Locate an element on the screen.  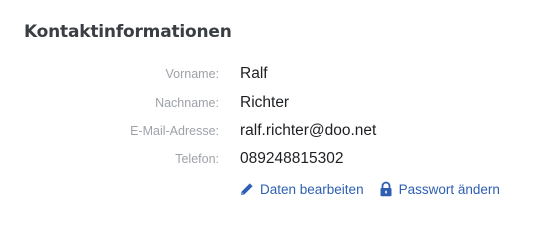
last-name-value: Richter is located at coordinates (265, 102).